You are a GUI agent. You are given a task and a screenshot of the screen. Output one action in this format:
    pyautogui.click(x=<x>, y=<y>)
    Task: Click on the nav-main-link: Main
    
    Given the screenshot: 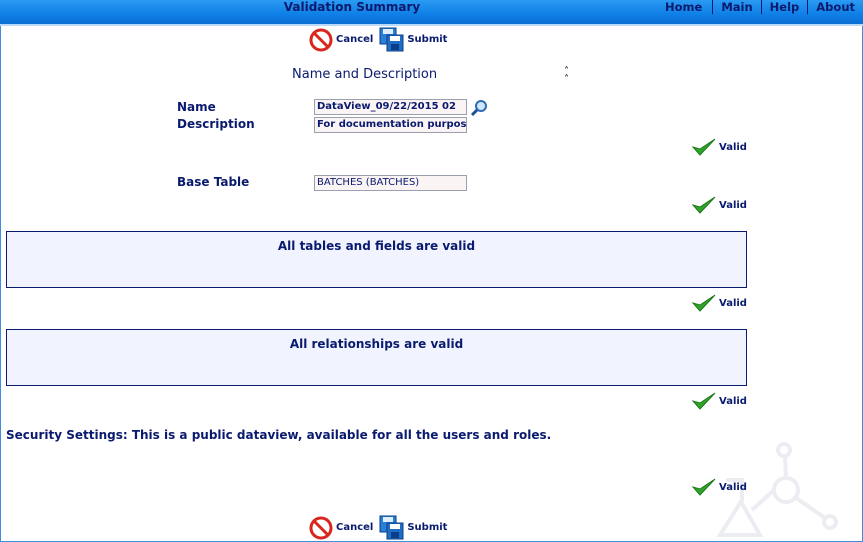 What is the action you would take?
    pyautogui.click(x=736, y=7)
    